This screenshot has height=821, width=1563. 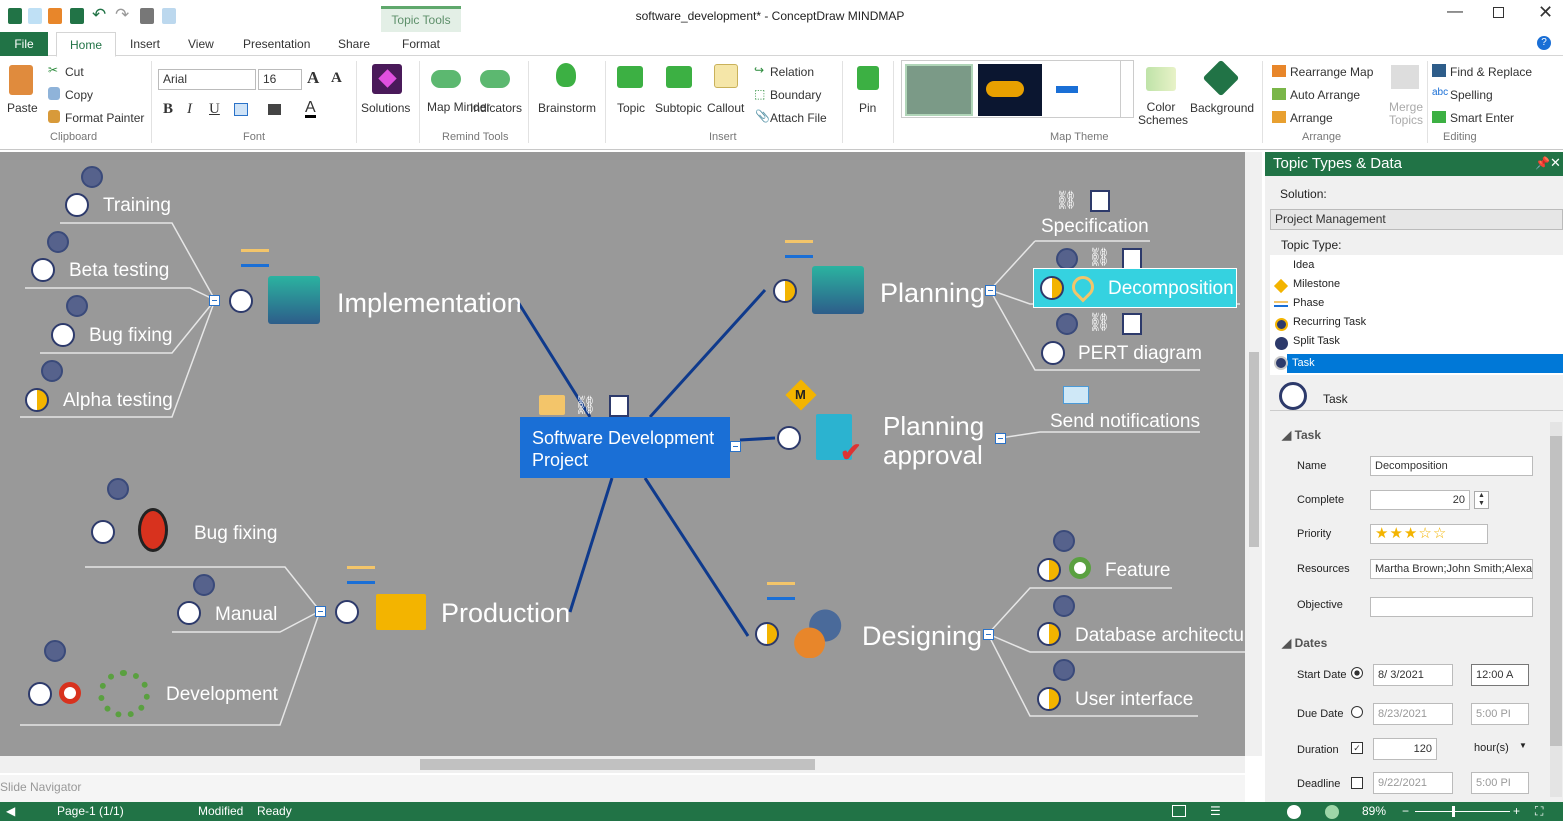 I want to click on shrink-font-icon: A, so click(x=336, y=78).